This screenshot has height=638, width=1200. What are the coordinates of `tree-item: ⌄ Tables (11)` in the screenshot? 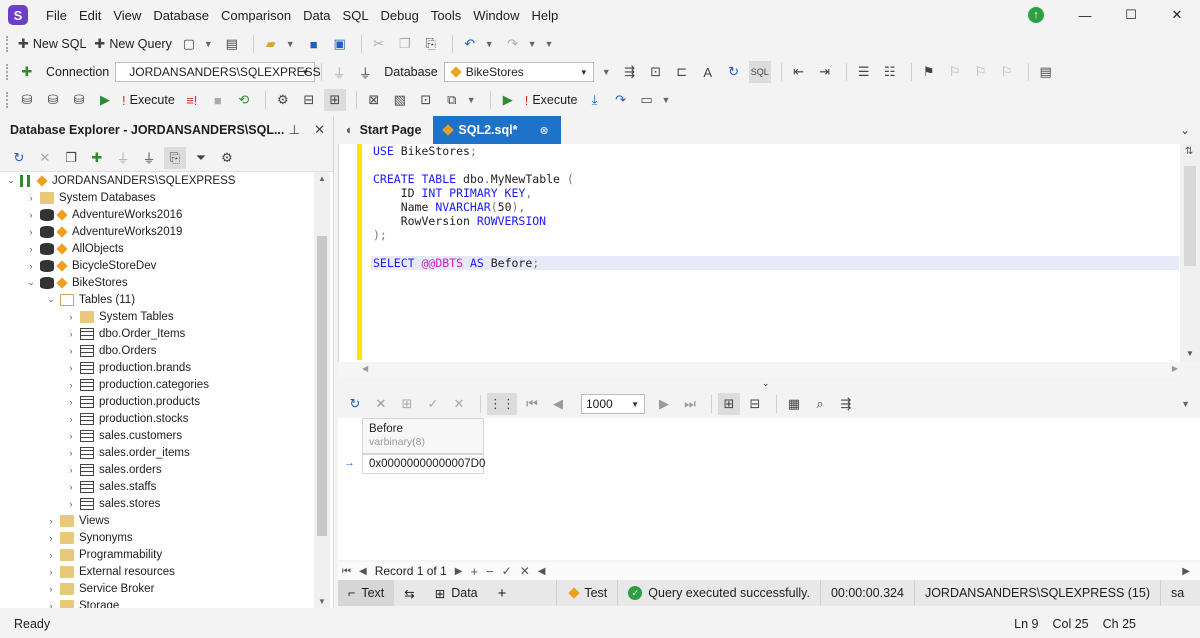 It's located at (157, 299).